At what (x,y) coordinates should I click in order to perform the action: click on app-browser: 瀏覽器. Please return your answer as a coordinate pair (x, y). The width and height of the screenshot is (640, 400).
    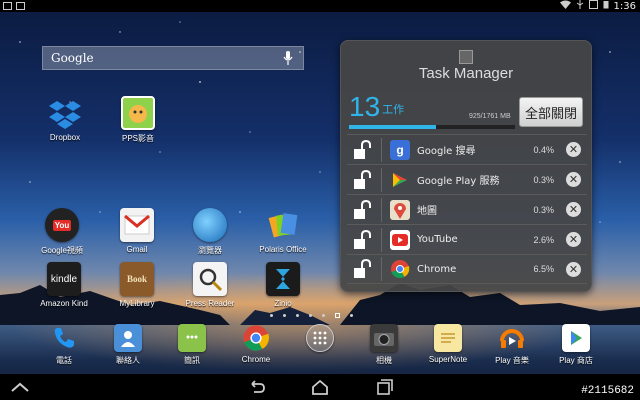
    Looking at the image, I should click on (210, 232).